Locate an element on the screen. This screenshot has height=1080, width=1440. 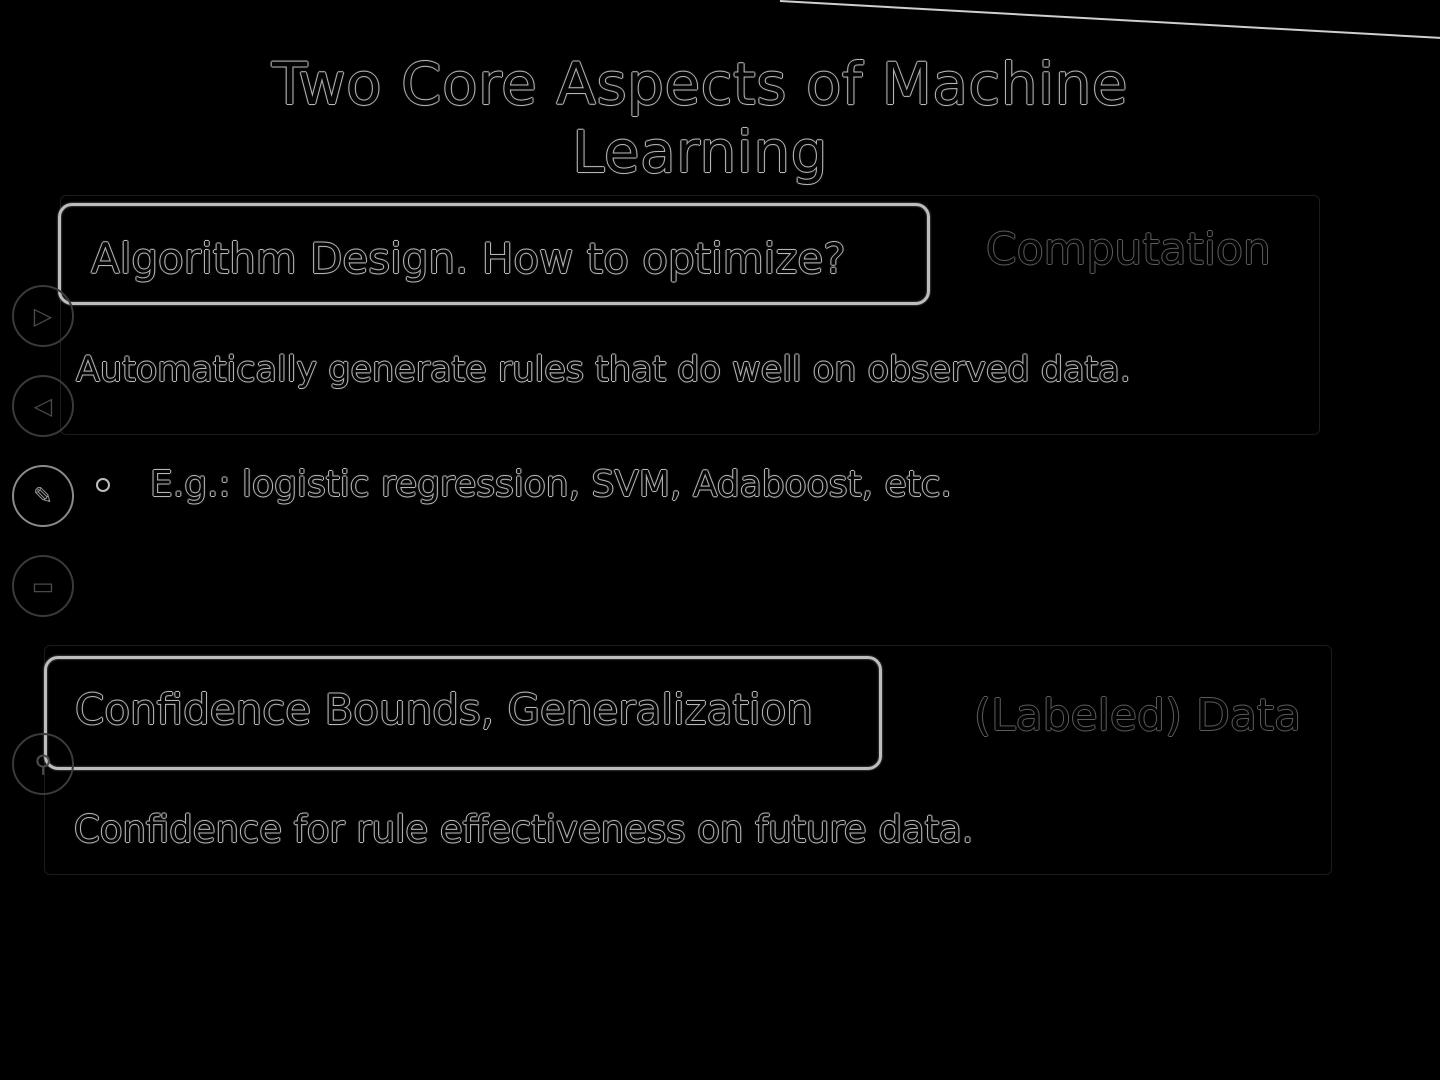
slide-title: Two Core Aspects of Machine Learning is located at coordinates (700, 118).